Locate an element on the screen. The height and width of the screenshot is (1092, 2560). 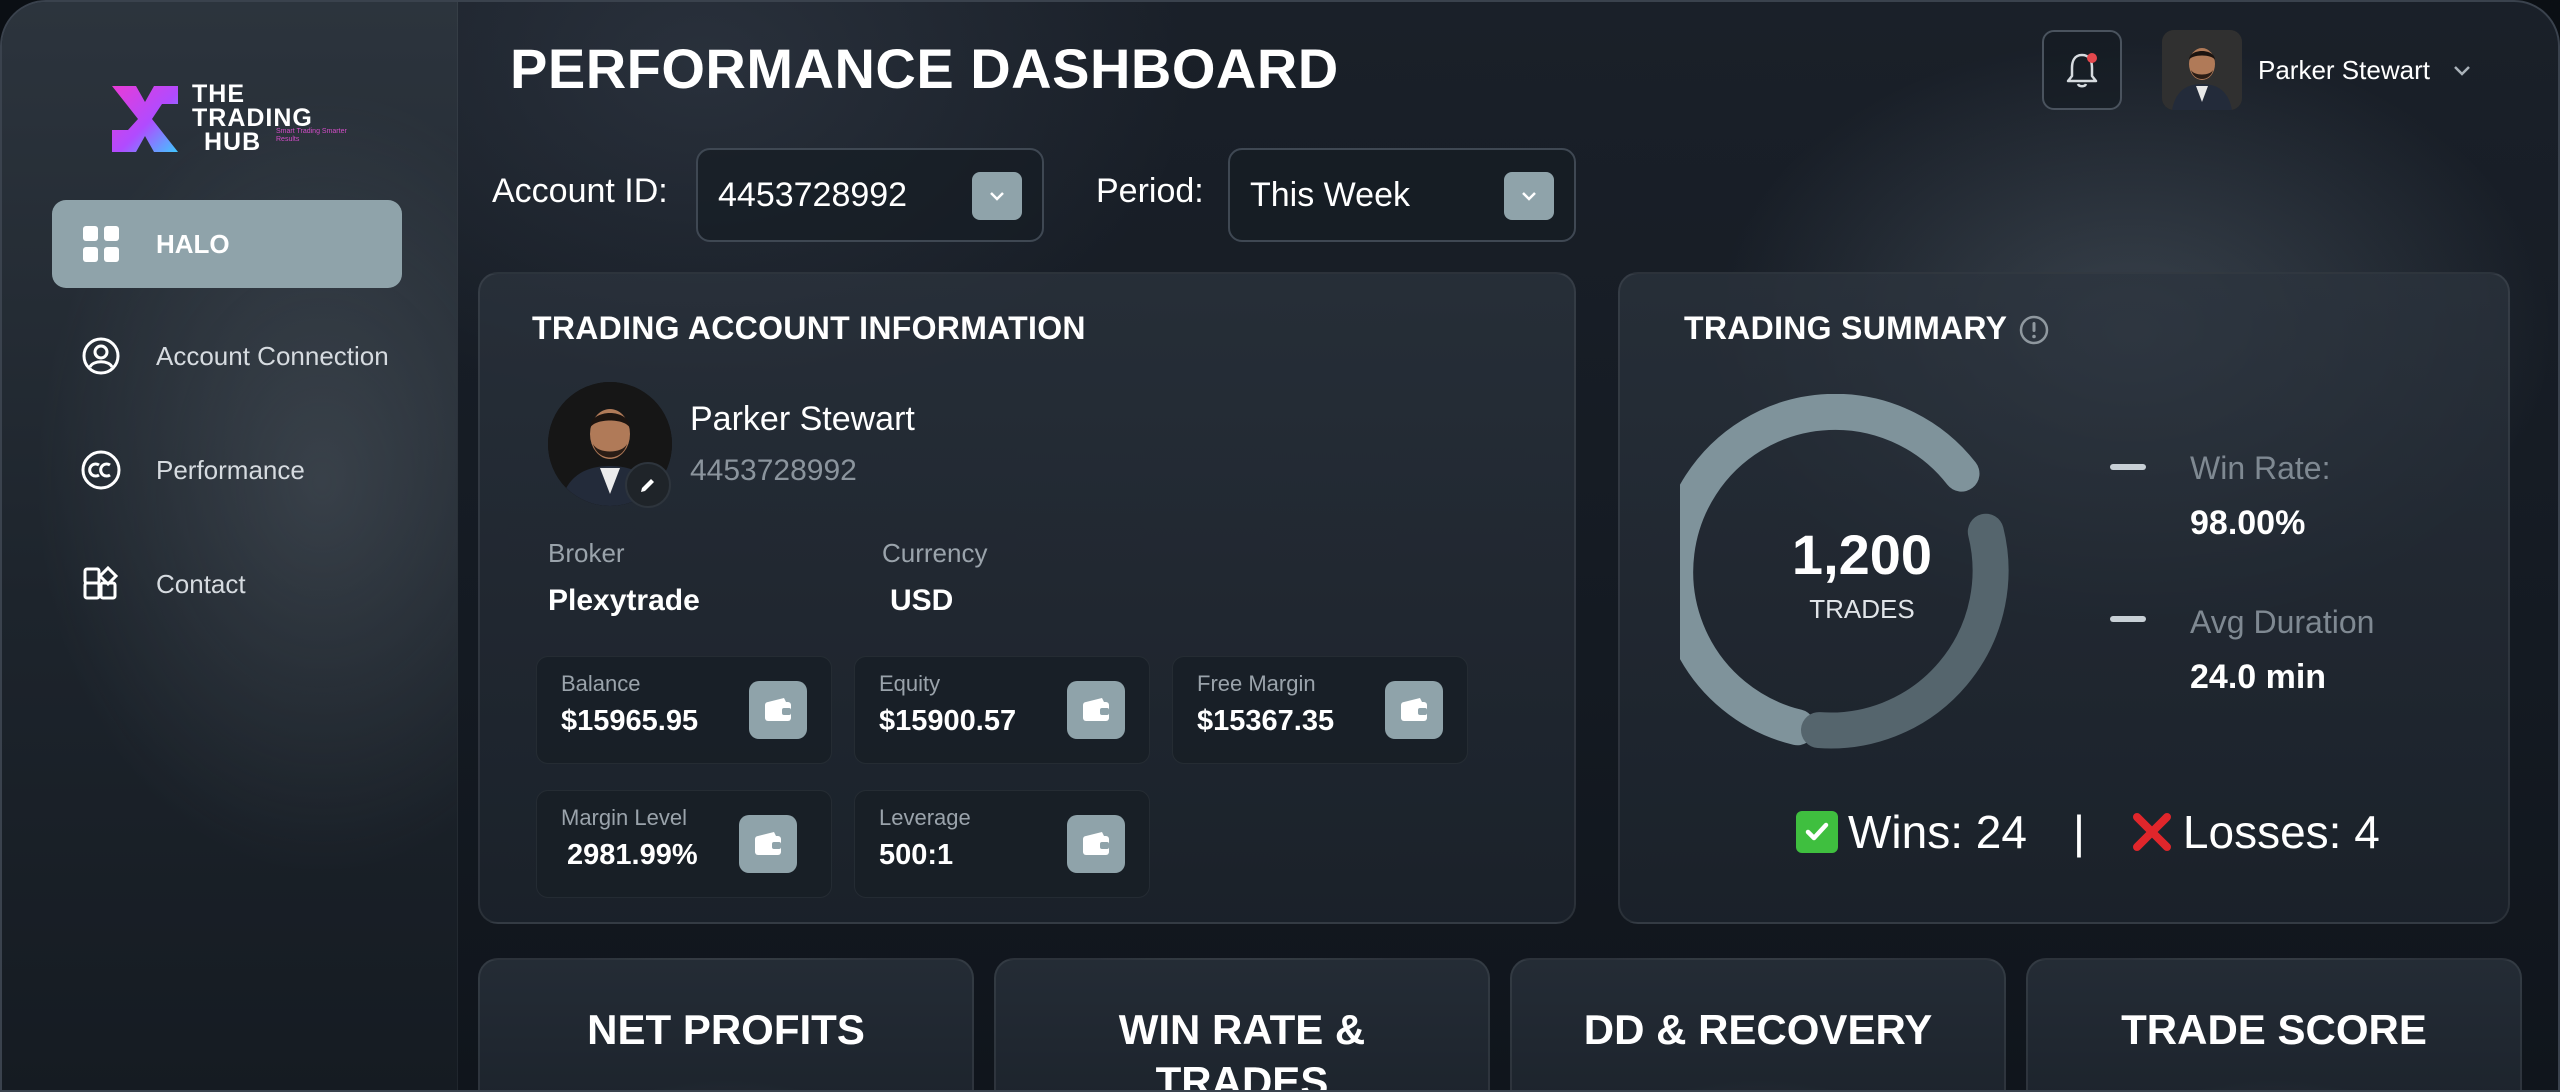
avg-duration-value: 24.0 min is located at coordinates (2258, 677).